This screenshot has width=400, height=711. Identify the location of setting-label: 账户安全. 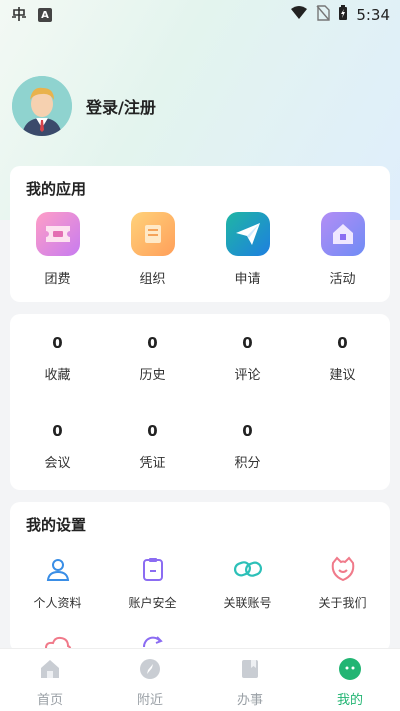
(152, 603).